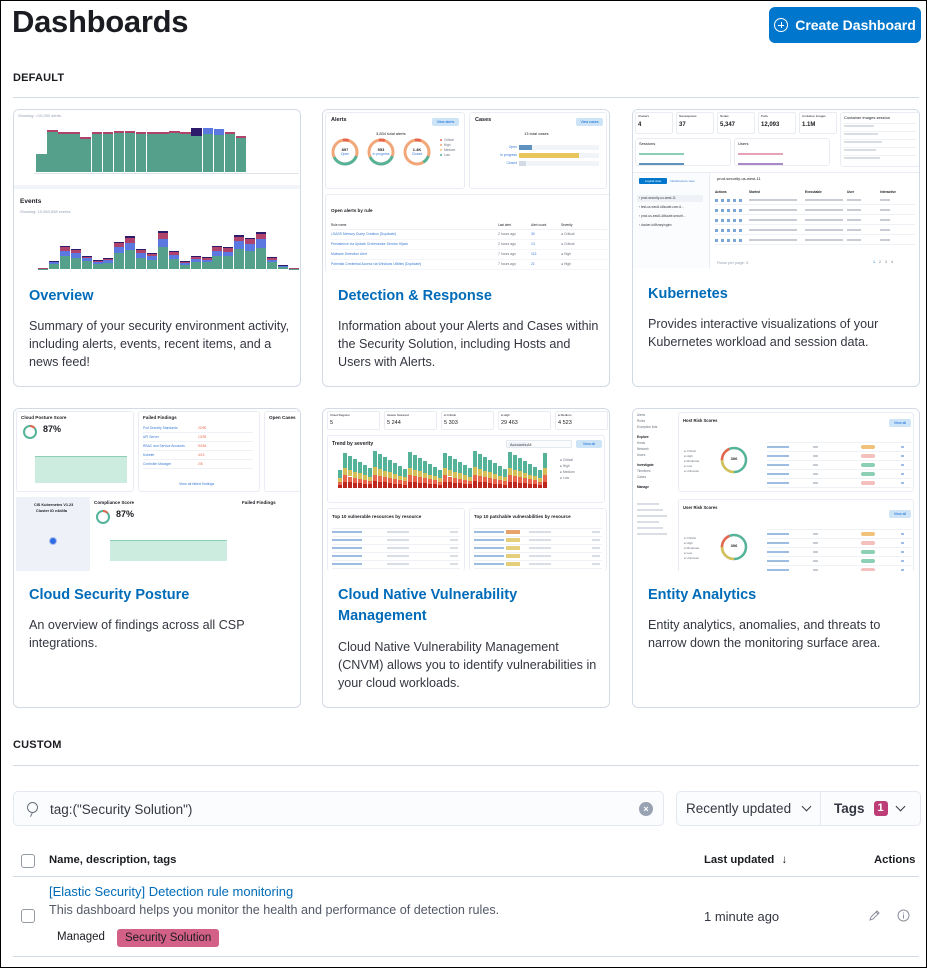 The width and height of the screenshot is (927, 968). I want to click on create-dashboard-button: Create Dashboard, so click(845, 25).